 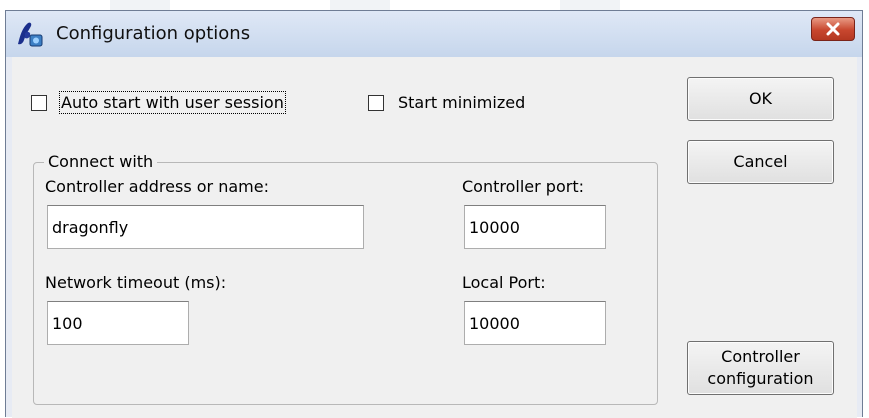 I want to click on local-port-label: Local Port:, so click(x=504, y=282).